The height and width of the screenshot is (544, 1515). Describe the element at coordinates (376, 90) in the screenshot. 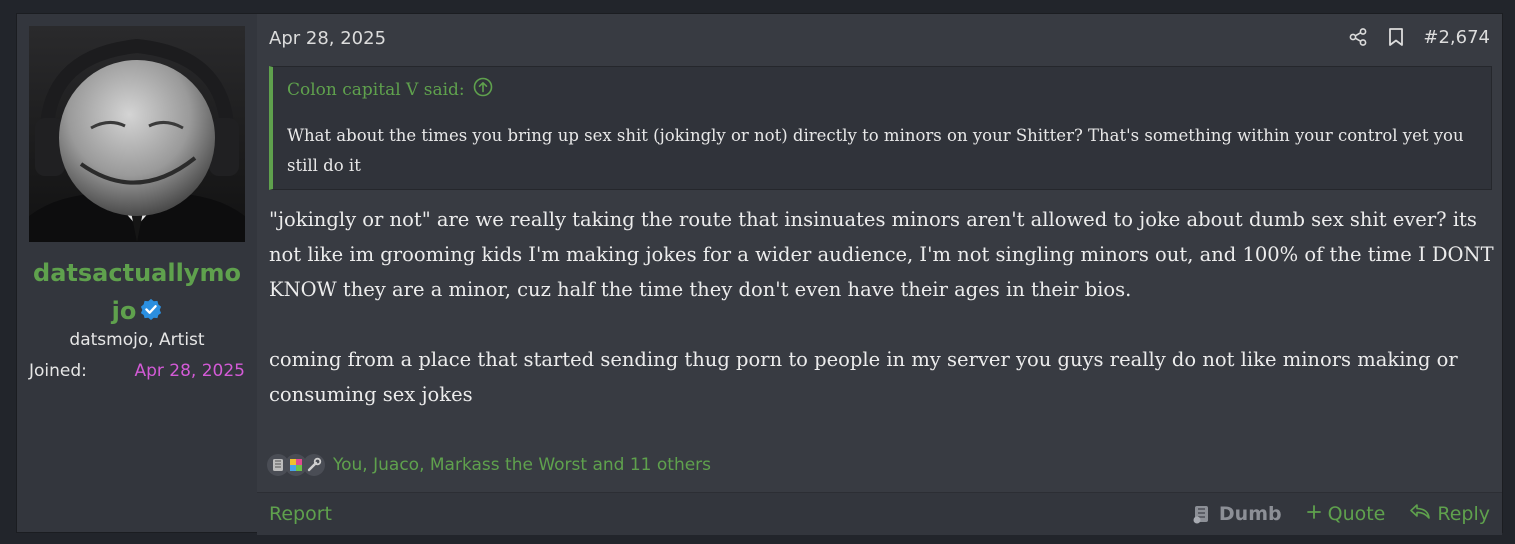

I see `quote-author: Colon capital V said:` at that location.